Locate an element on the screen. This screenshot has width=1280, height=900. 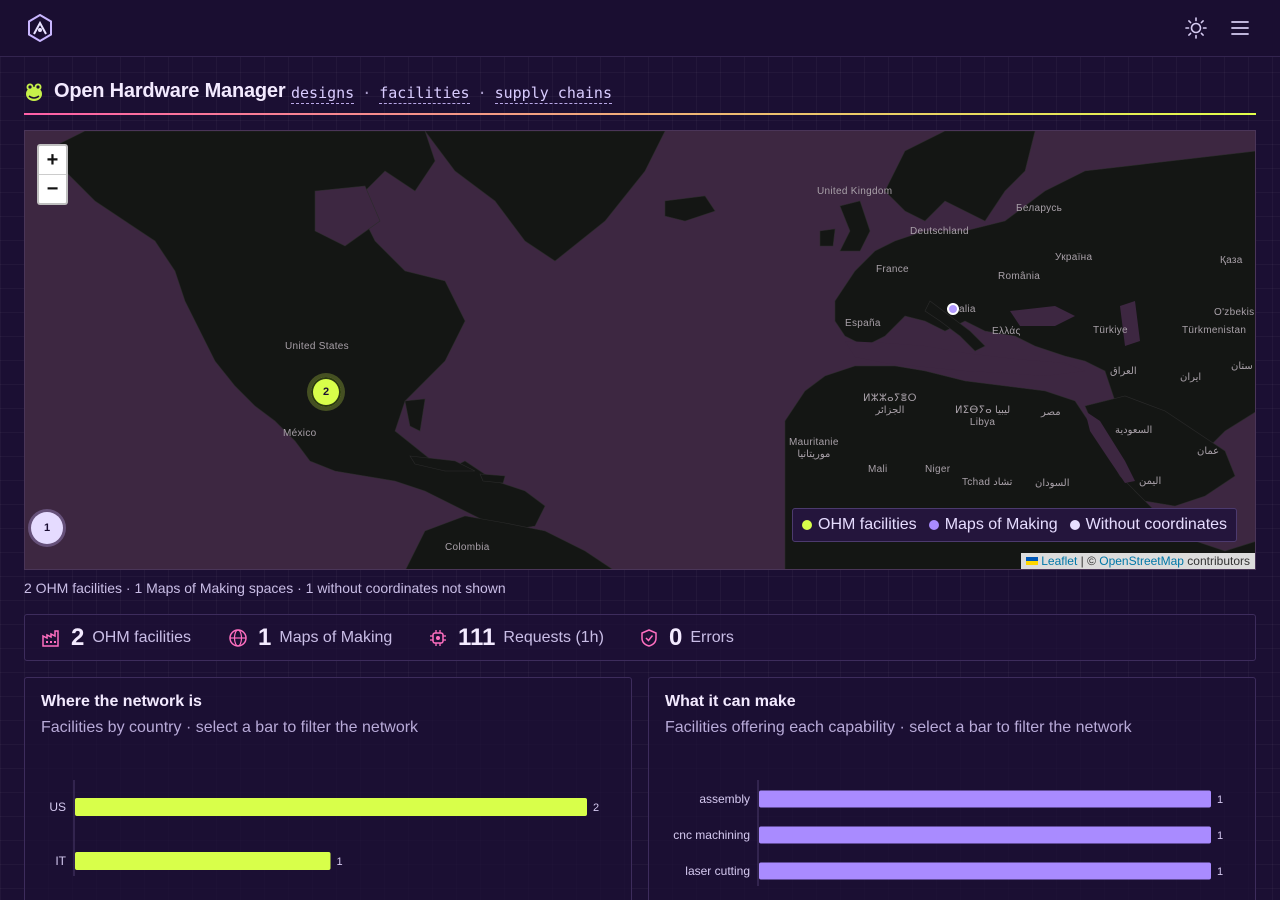
map-label: Қаза is located at coordinates (1231, 260).